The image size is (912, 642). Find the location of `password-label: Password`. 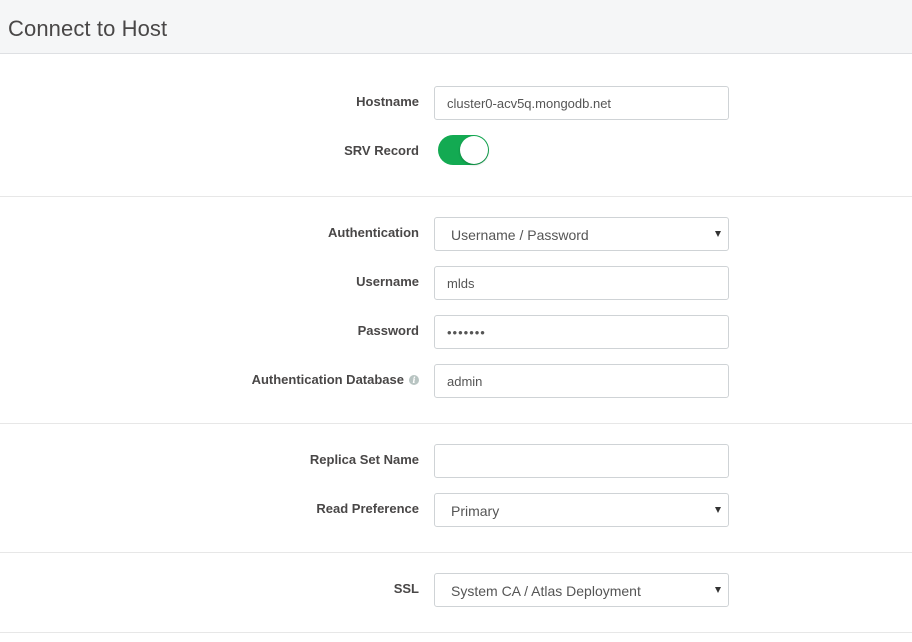

password-label: Password is located at coordinates (388, 330).